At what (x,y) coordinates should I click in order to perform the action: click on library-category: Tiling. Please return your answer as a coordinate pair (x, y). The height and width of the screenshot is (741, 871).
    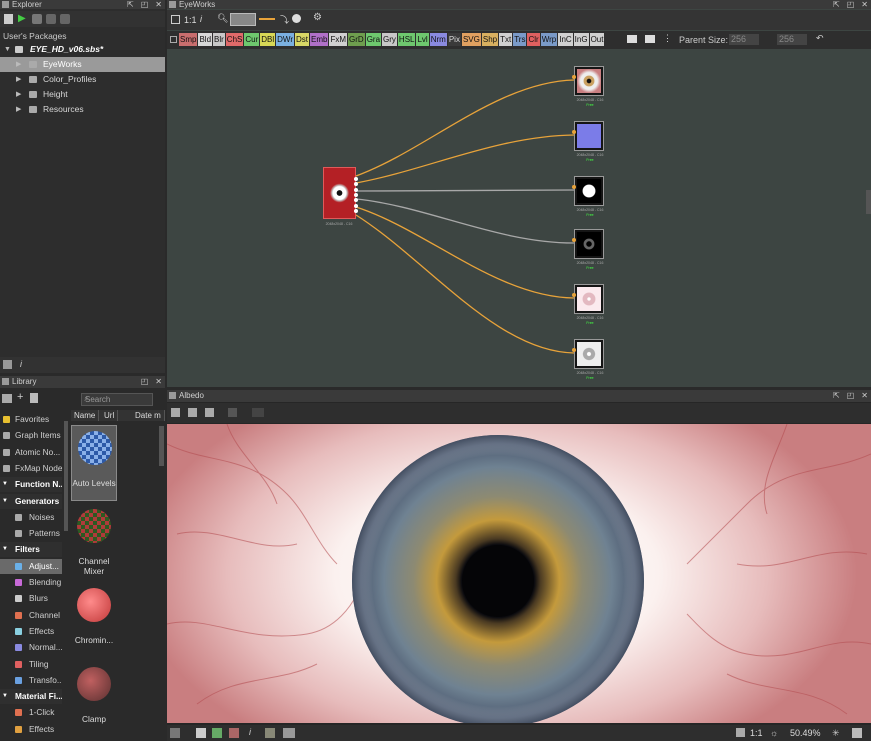
    Looking at the image, I should click on (31, 664).